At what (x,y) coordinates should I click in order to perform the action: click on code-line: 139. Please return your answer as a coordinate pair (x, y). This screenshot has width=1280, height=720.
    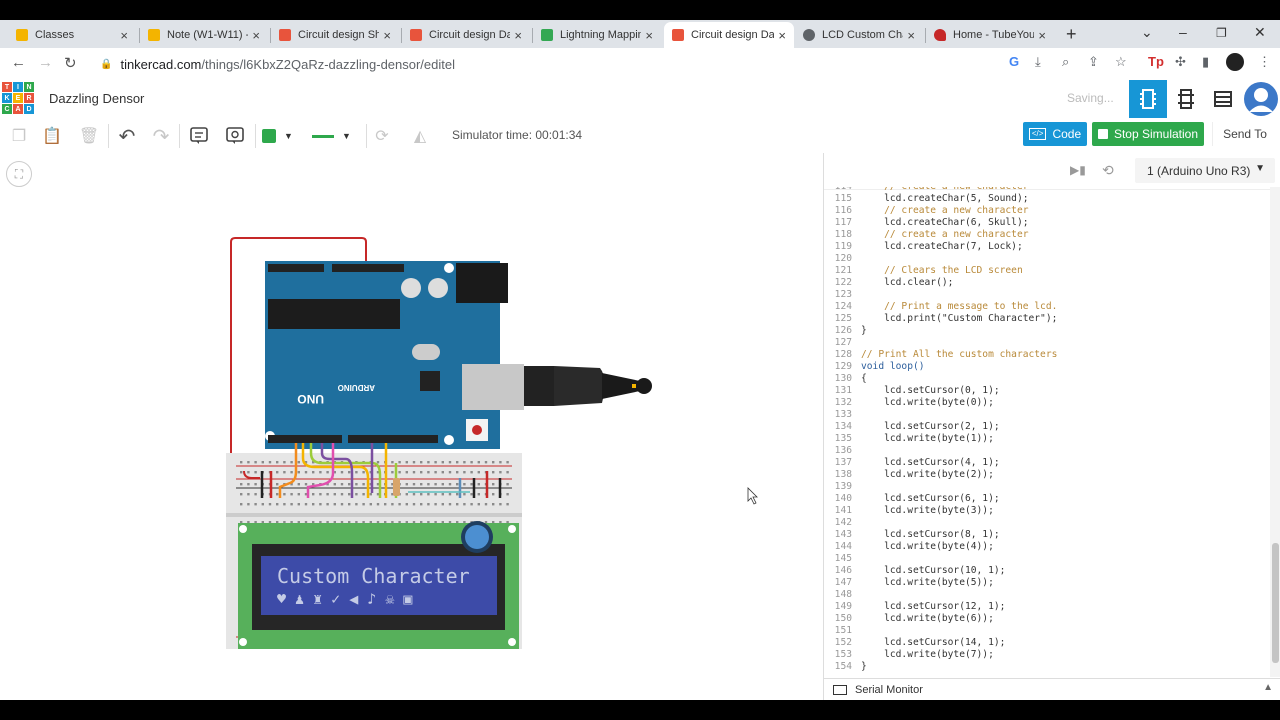
    Looking at the image, I should click on (1046, 487).